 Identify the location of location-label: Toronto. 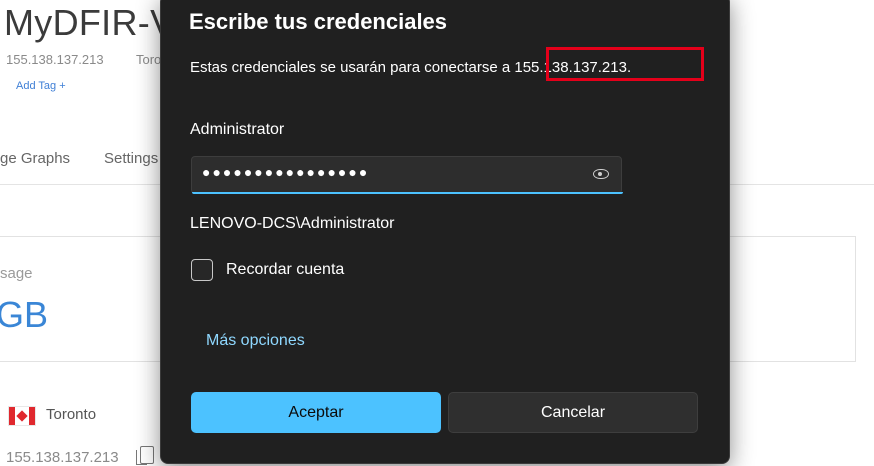
(71, 414).